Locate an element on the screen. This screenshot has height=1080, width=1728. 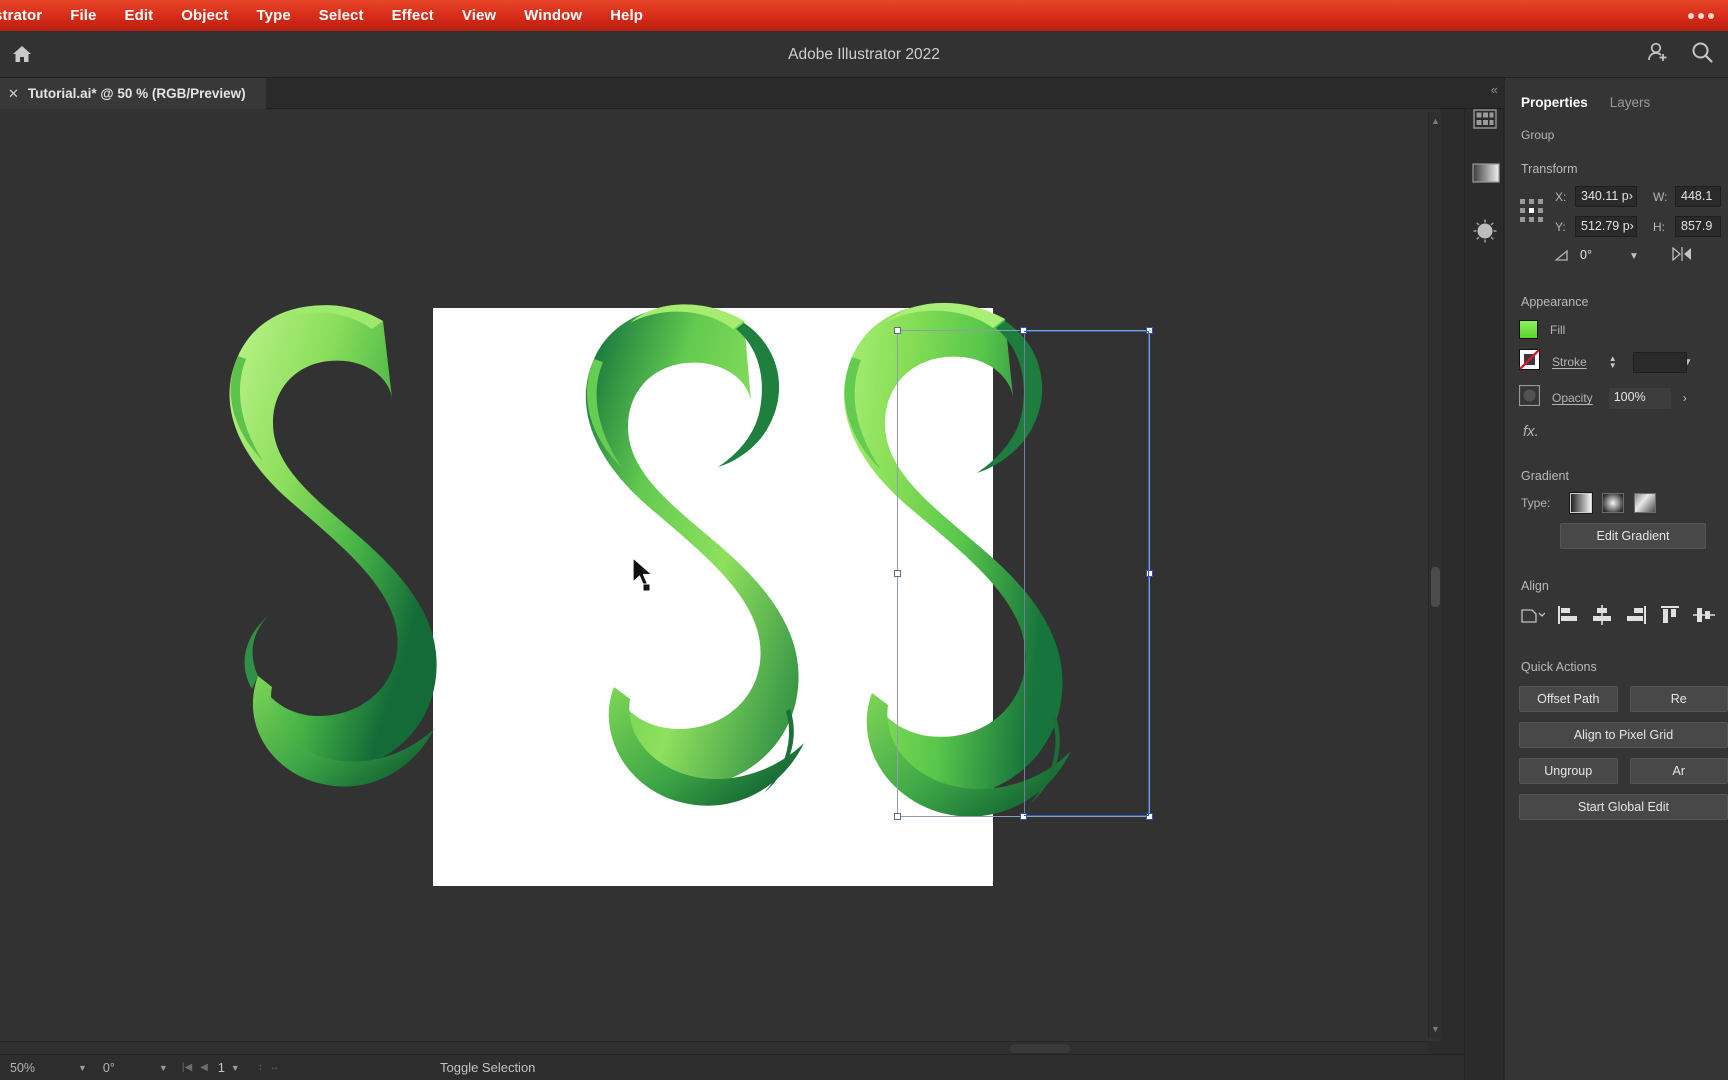
align-to-selection-icon is located at coordinates (1532, 617).